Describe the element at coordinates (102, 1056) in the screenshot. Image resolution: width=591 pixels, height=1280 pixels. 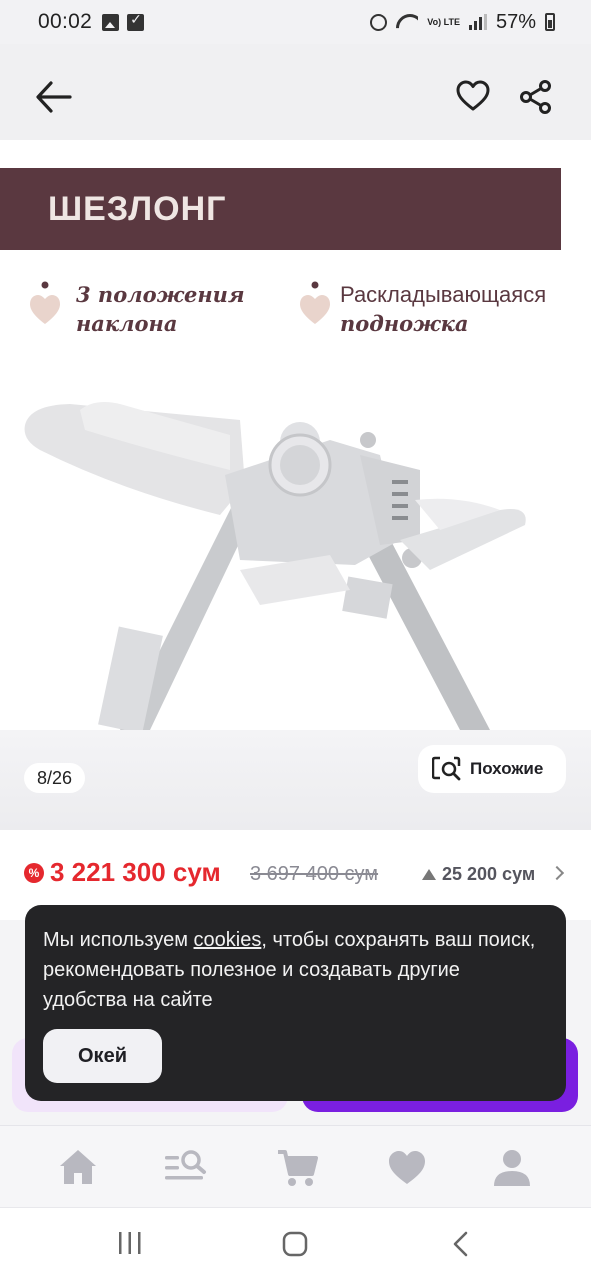
I see `cookie-ok-button: Окей` at that location.